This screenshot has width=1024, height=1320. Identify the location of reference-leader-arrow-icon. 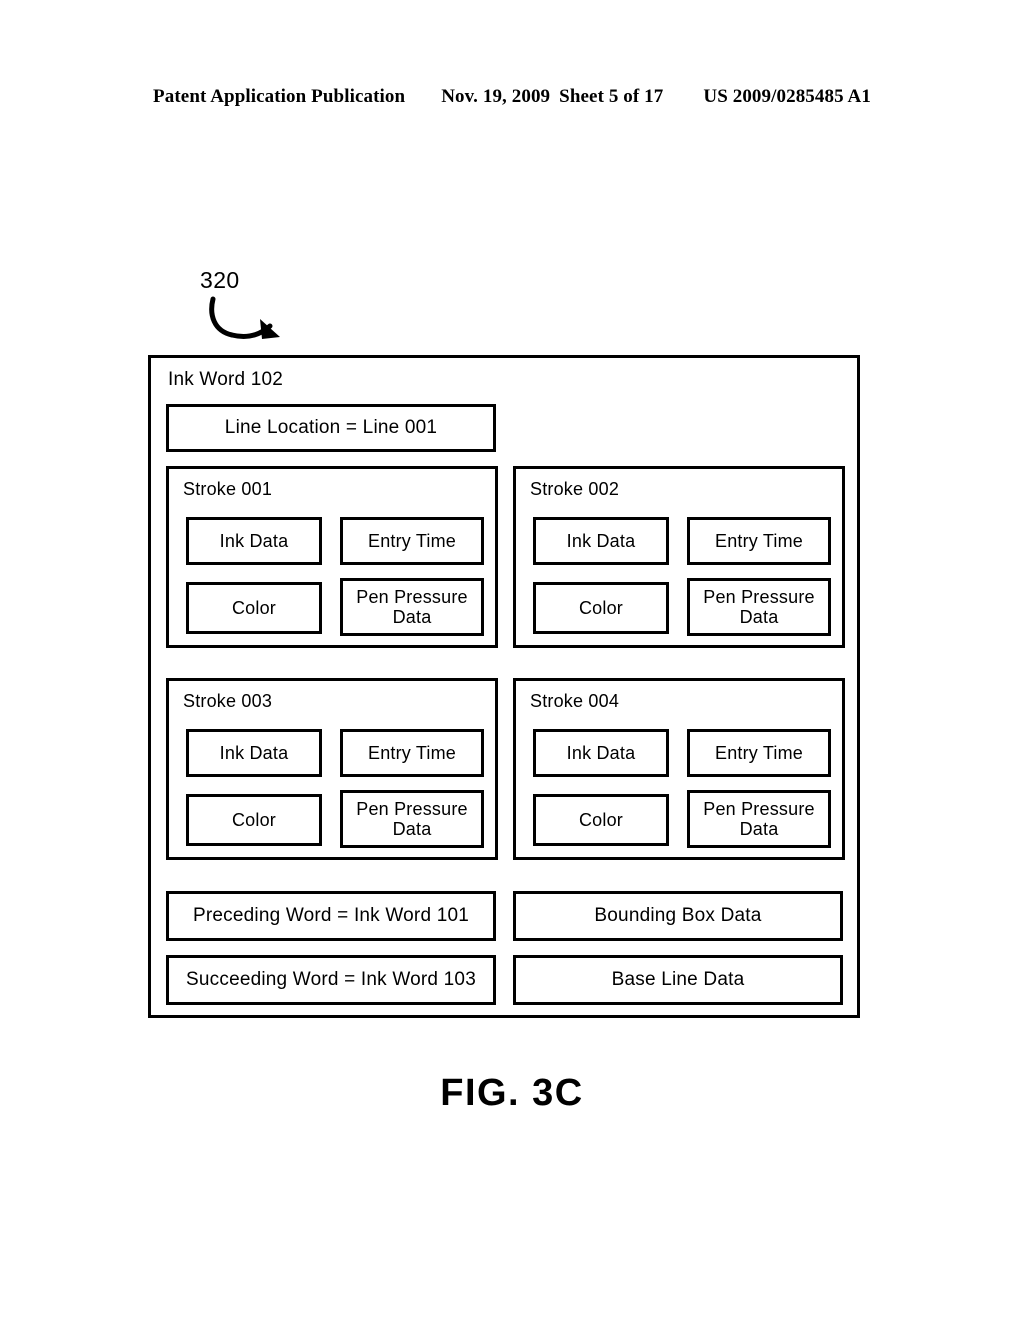
(244, 318).